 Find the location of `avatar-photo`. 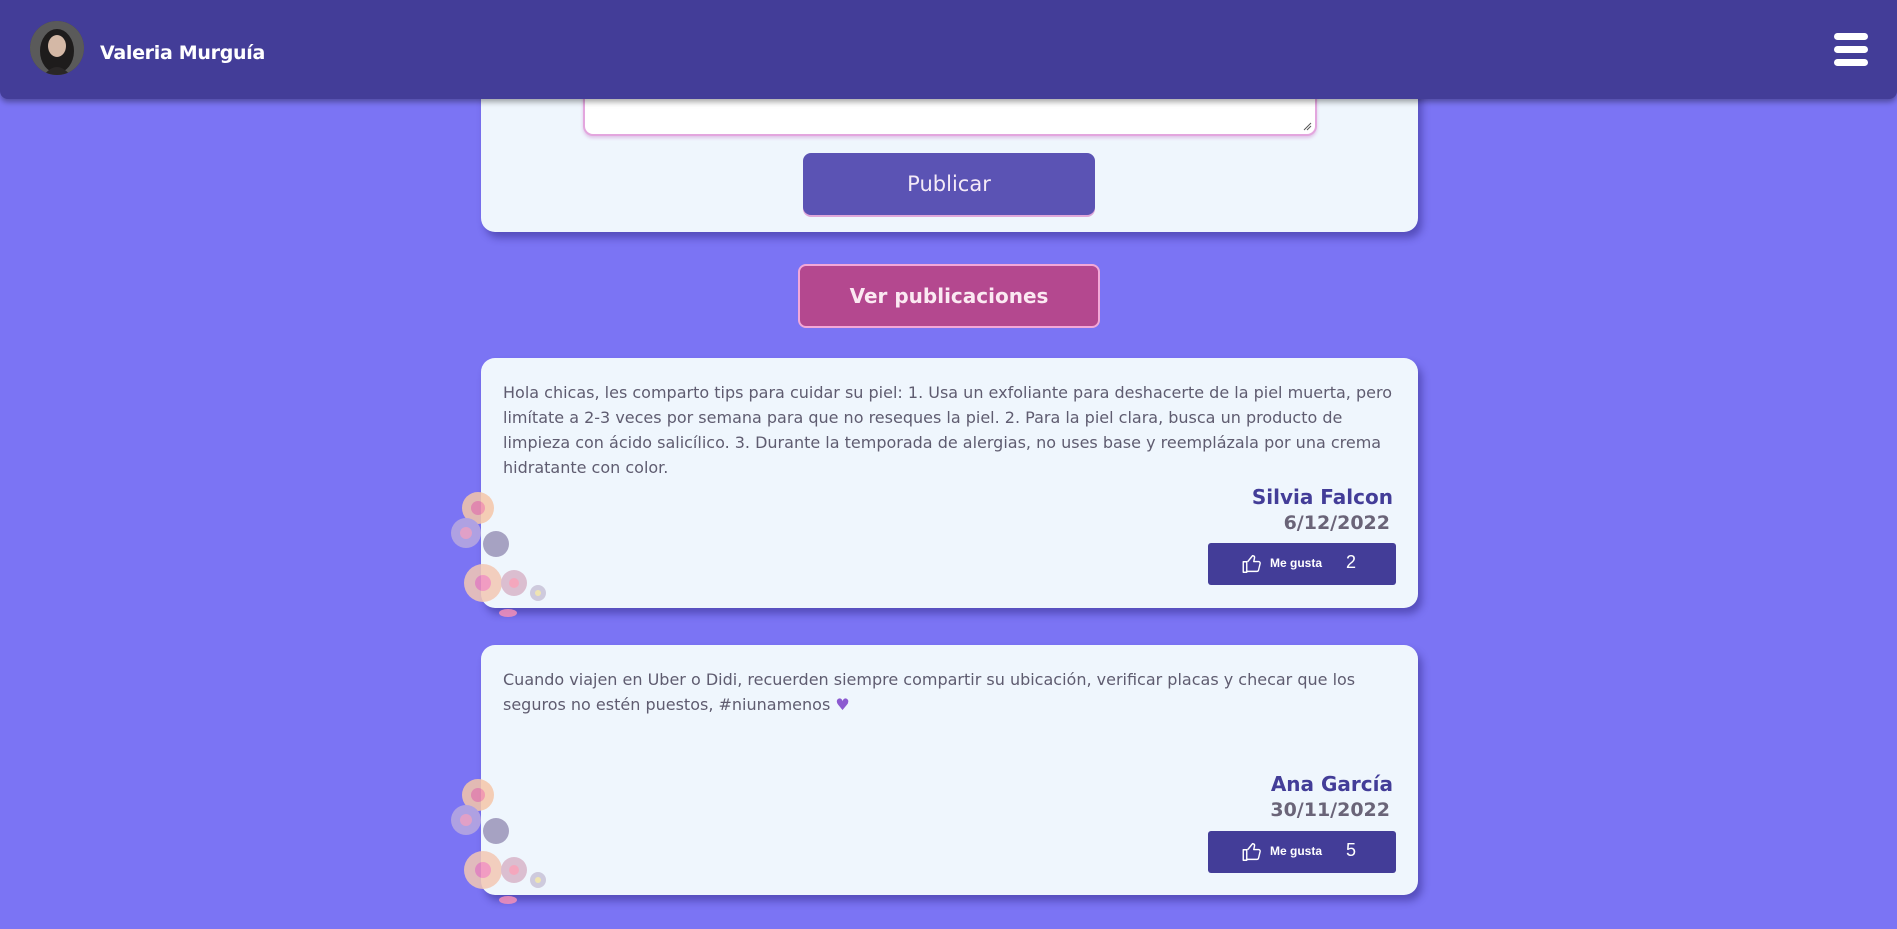

avatar-photo is located at coordinates (57, 48).